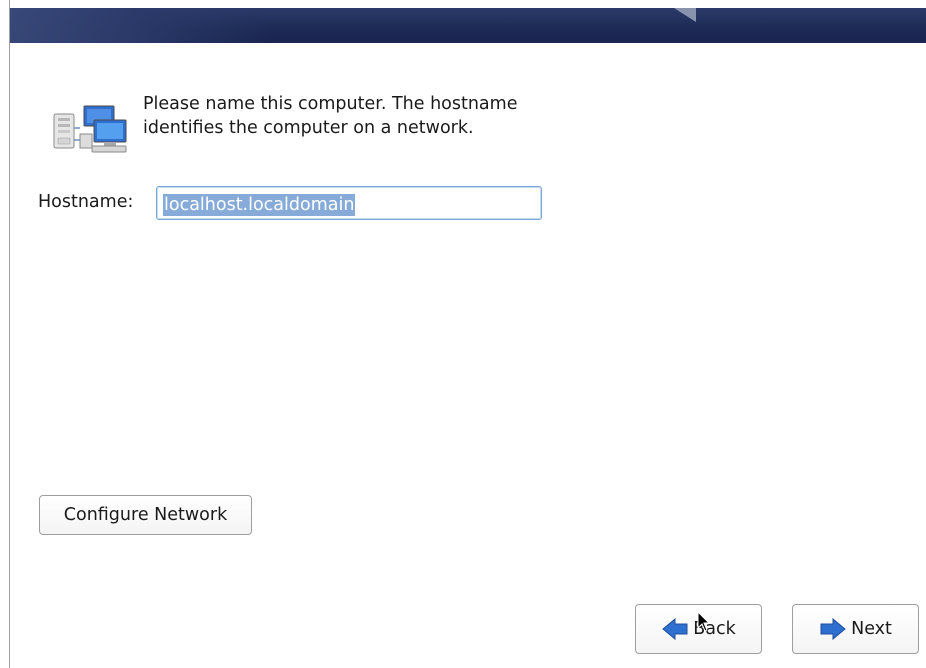  I want to click on next-label: Next, so click(871, 629).